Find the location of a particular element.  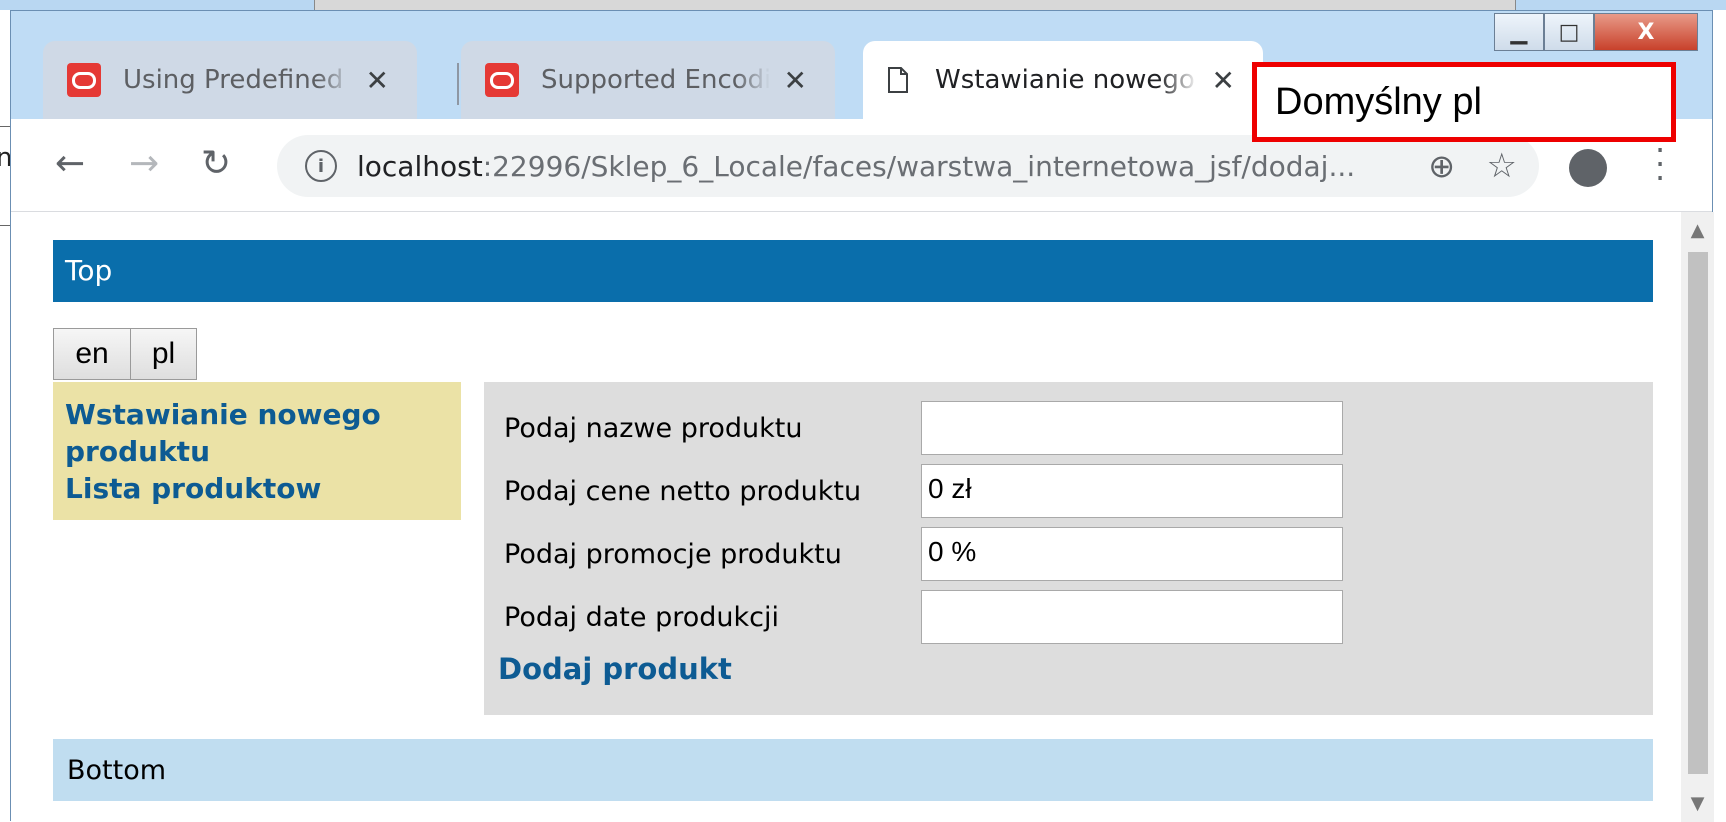

document-icon is located at coordinates (898, 80).